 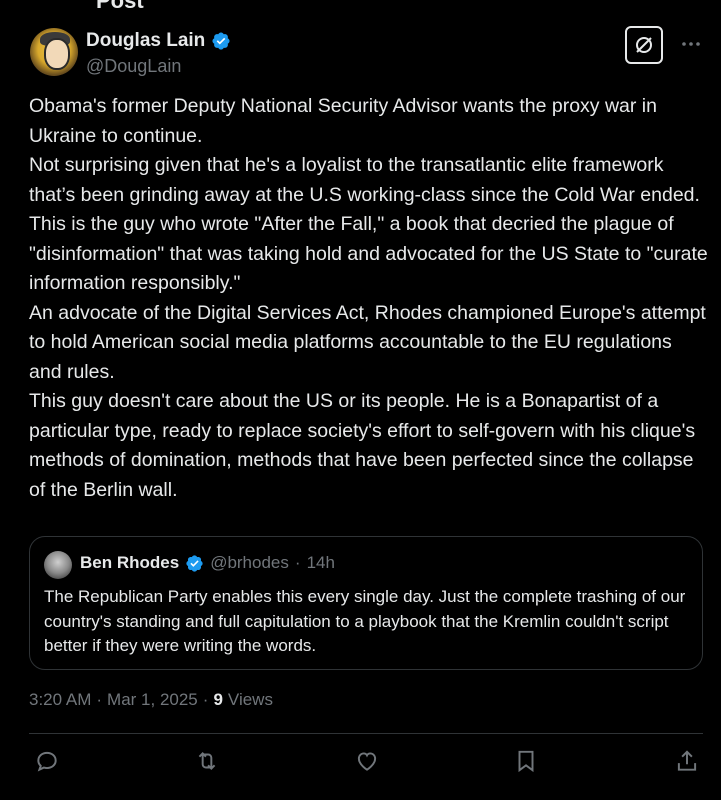 What do you see at coordinates (120, 6) in the screenshot?
I see `page-title: Post` at bounding box center [120, 6].